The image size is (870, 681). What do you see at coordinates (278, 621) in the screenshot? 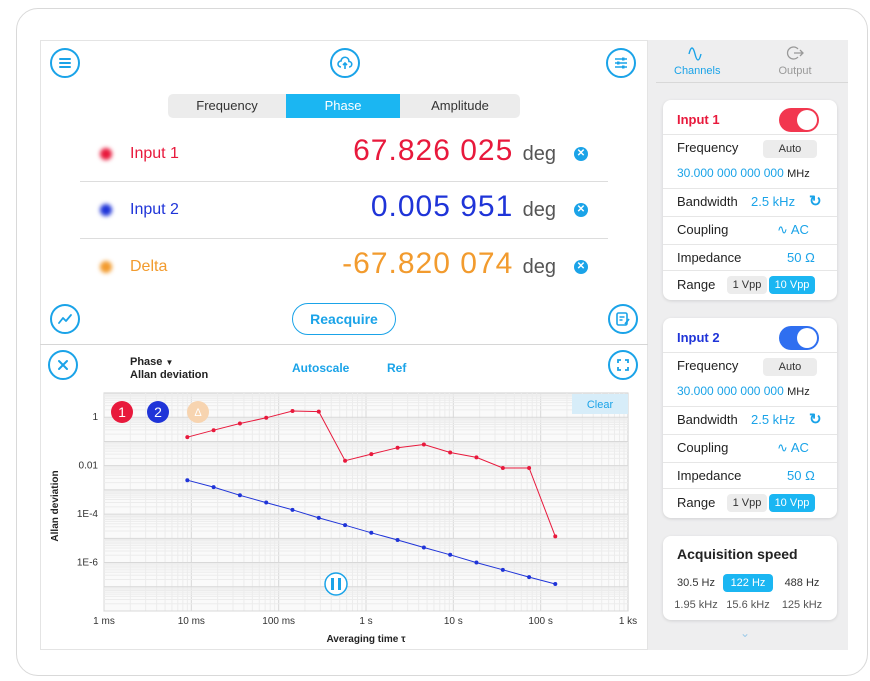
I see `x-tick-label: 100 ms` at bounding box center [278, 621].